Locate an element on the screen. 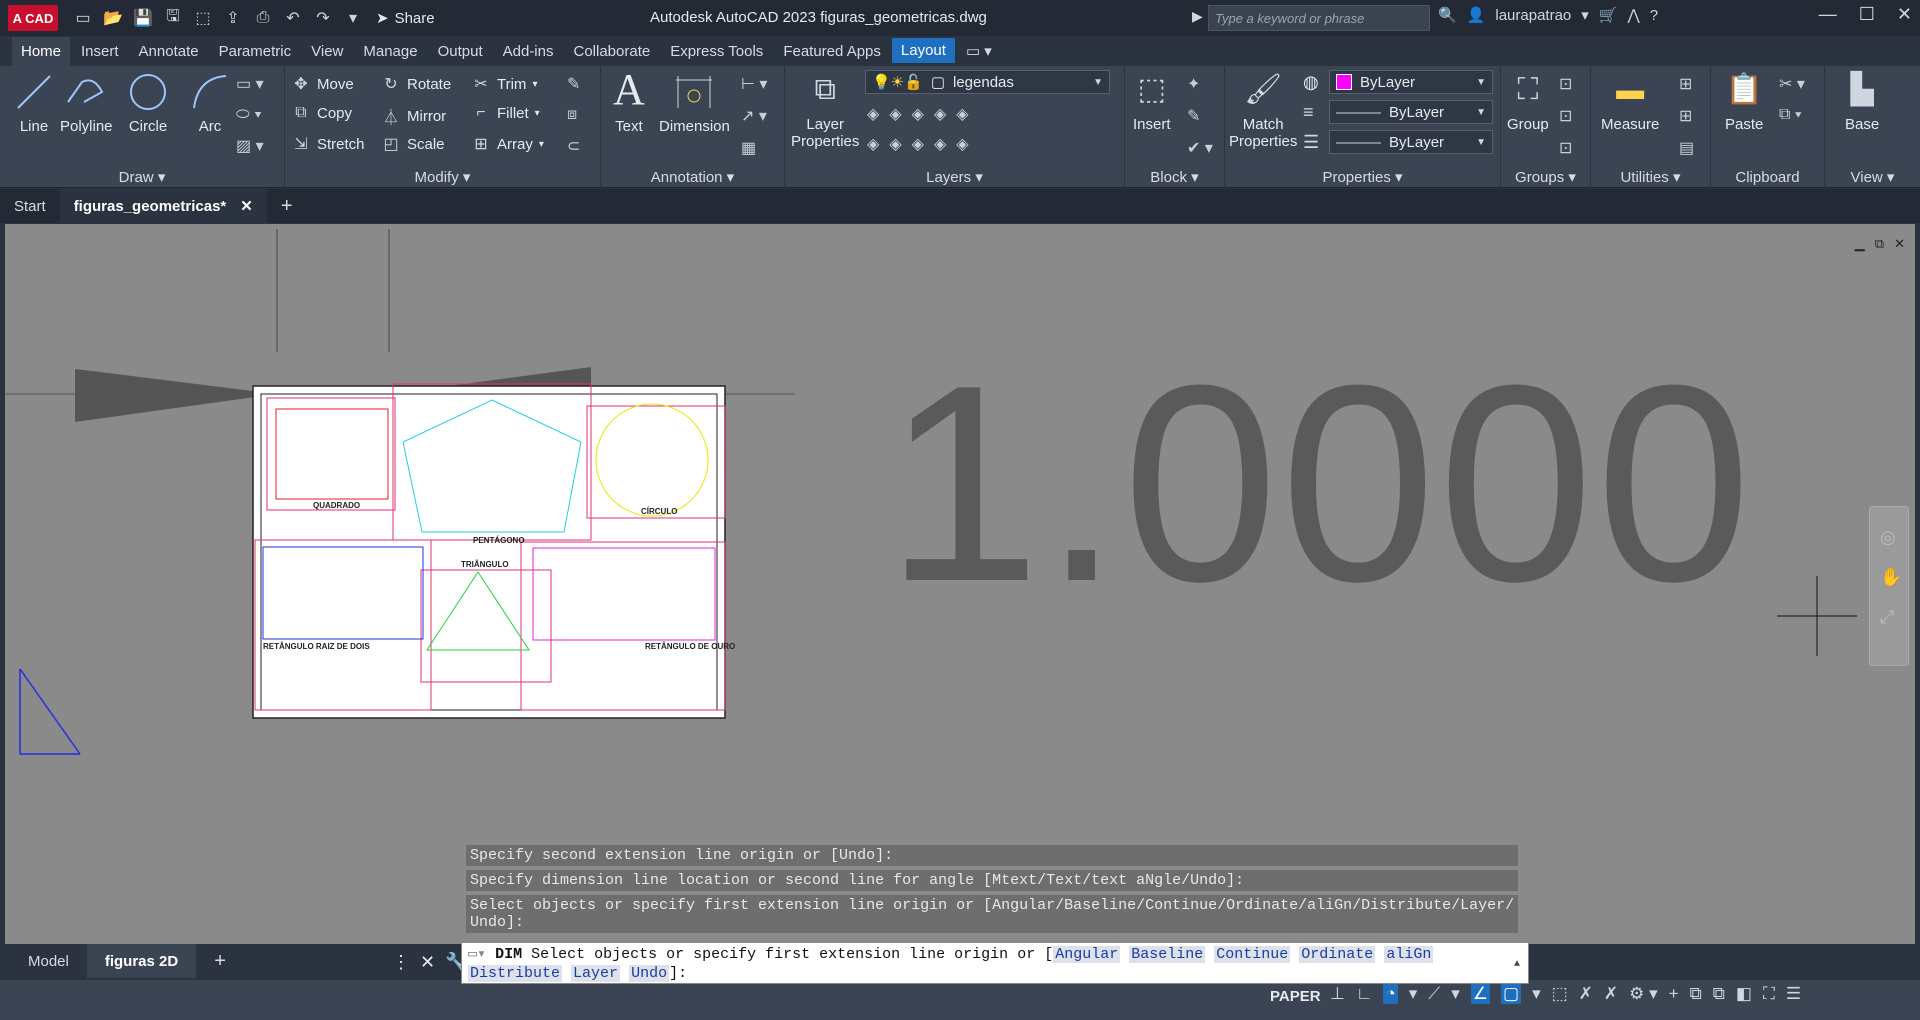 Image resolution: width=1920 pixels, height=1020 pixels. option-continue: Continue is located at coordinates (1252, 954).